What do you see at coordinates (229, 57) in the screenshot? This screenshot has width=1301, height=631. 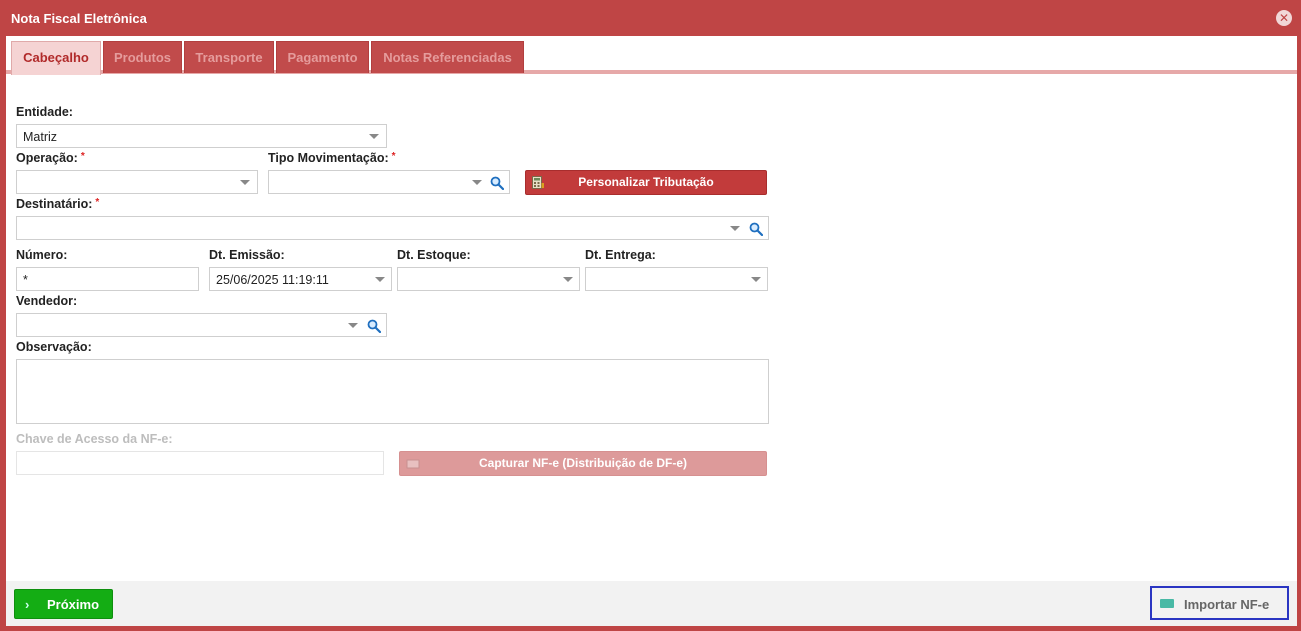 I see `tab-transporte: Transporte` at bounding box center [229, 57].